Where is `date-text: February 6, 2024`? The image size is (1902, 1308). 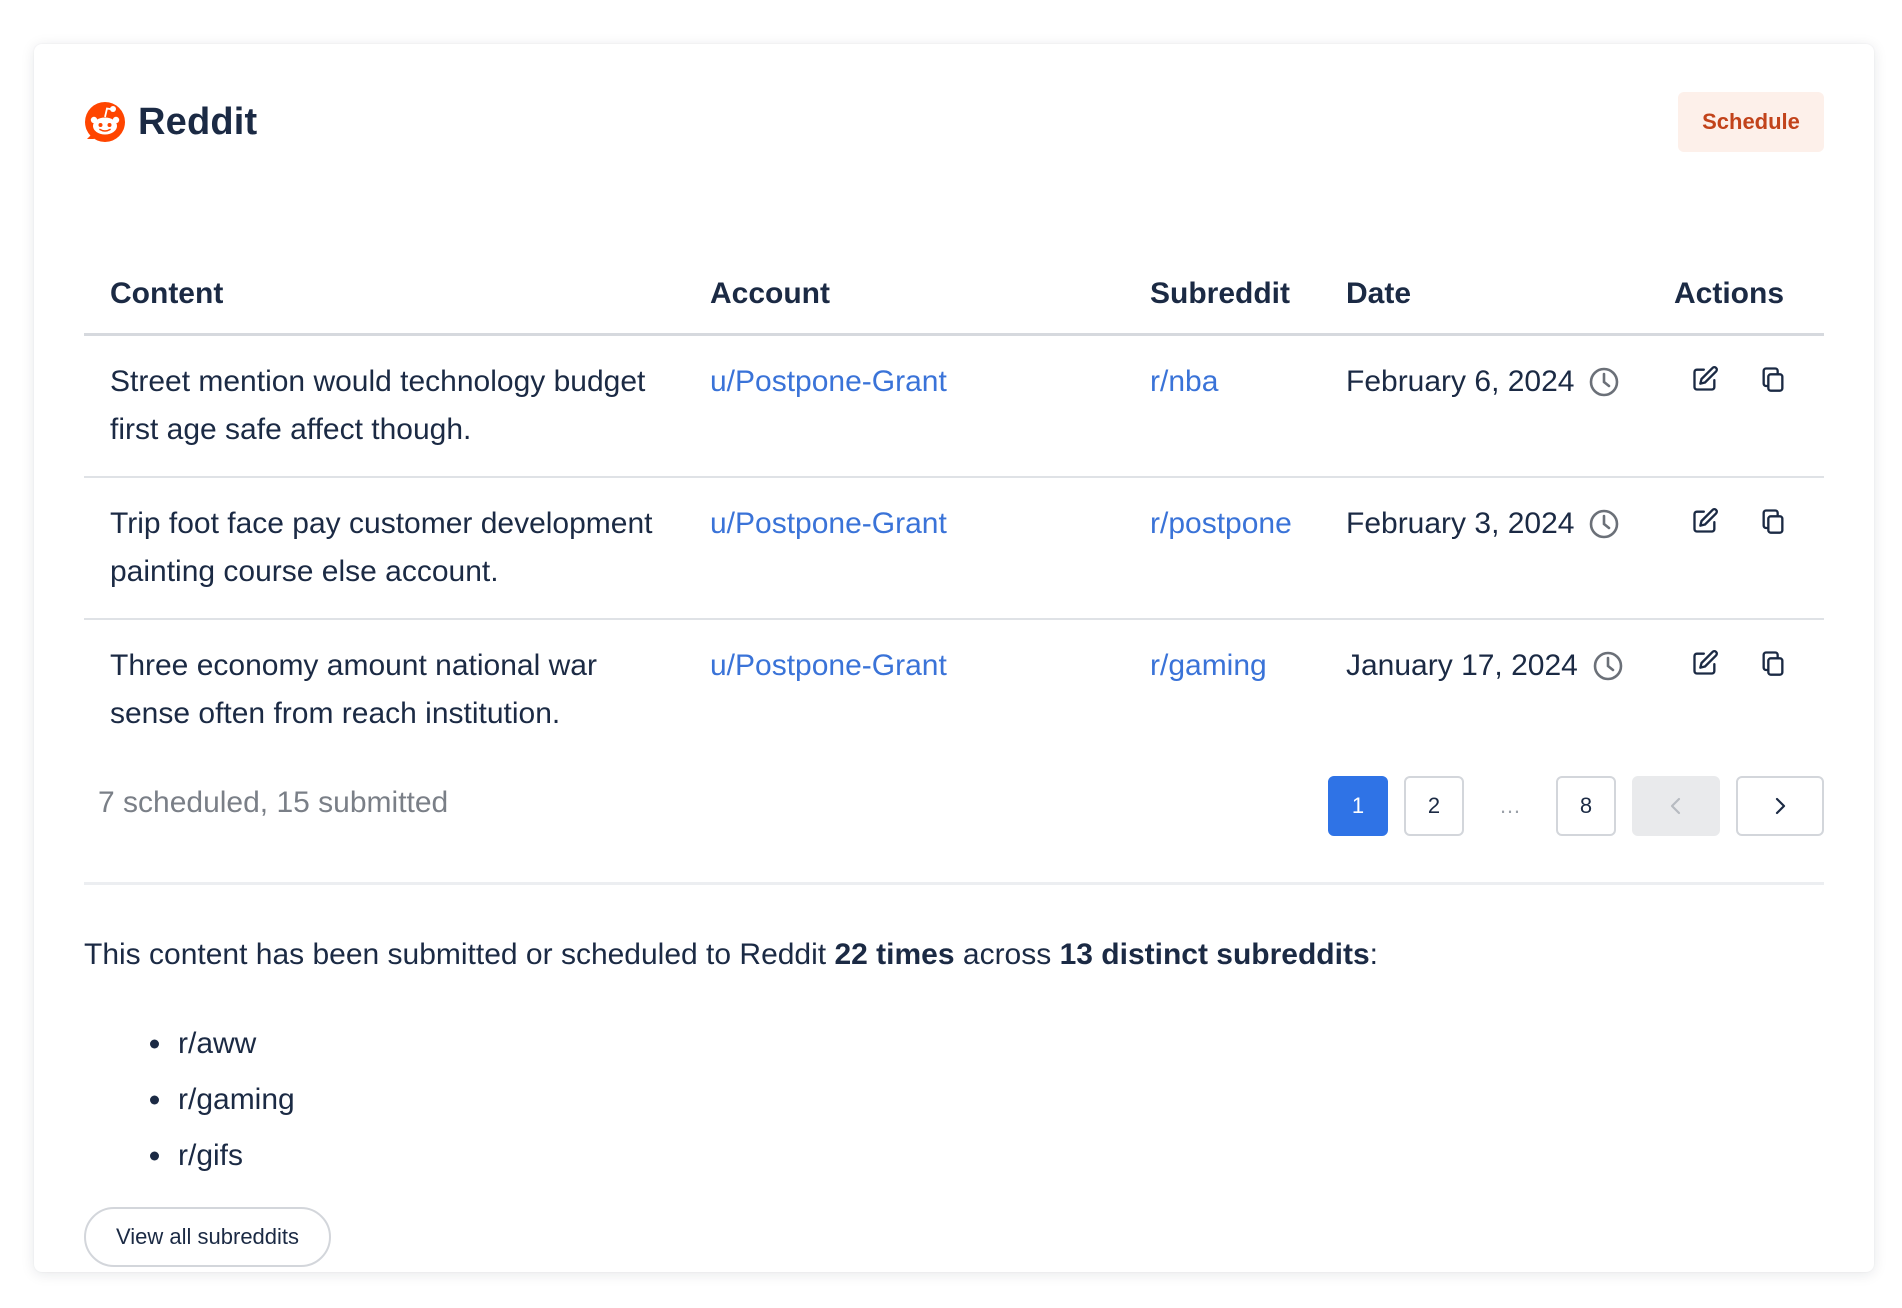 date-text: February 6, 2024 is located at coordinates (1460, 381).